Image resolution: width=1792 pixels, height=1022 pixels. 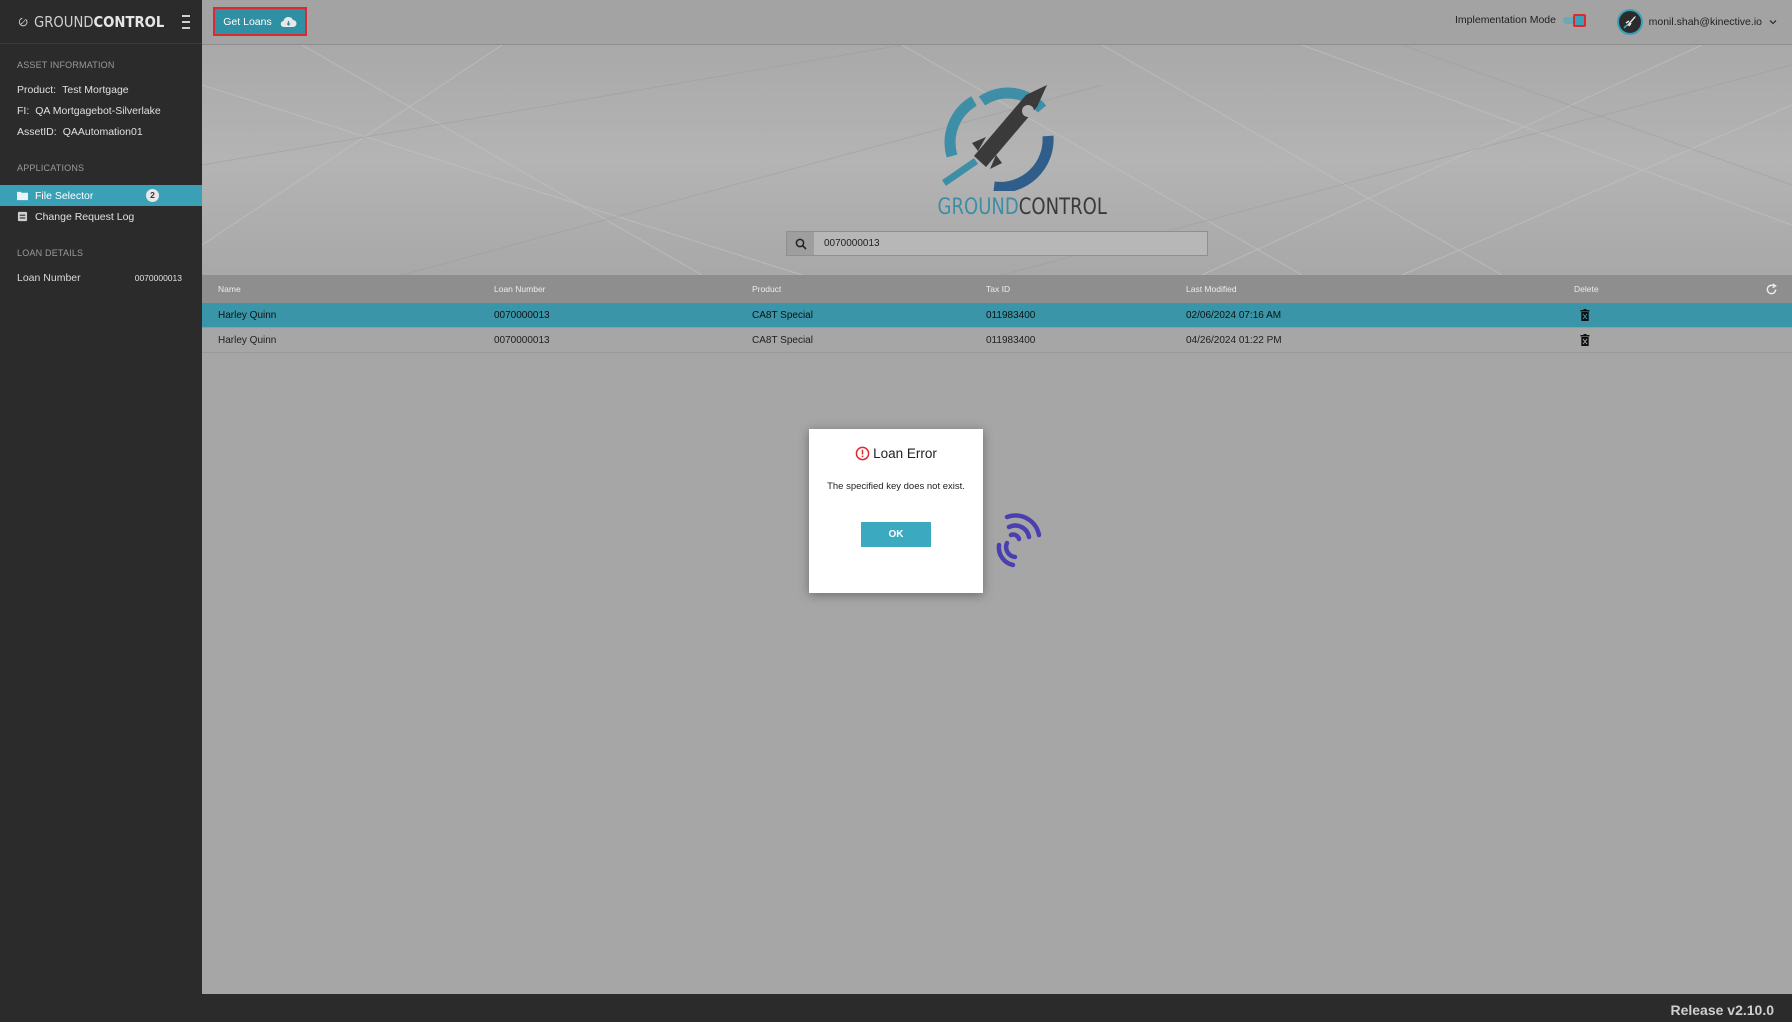 I want to click on search-input, so click(x=1010, y=243).